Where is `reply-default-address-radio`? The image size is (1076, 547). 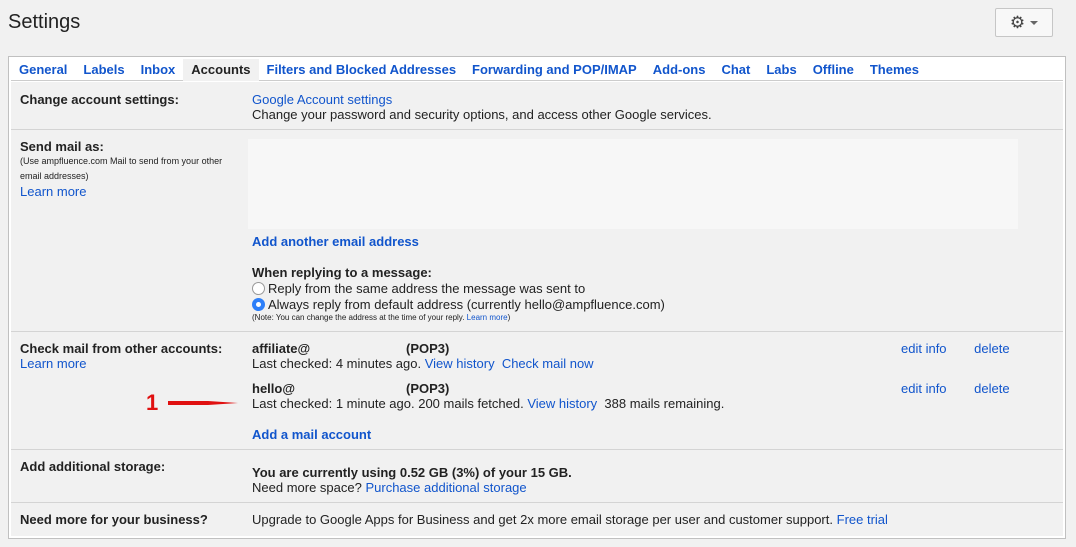 reply-default-address-radio is located at coordinates (258, 304).